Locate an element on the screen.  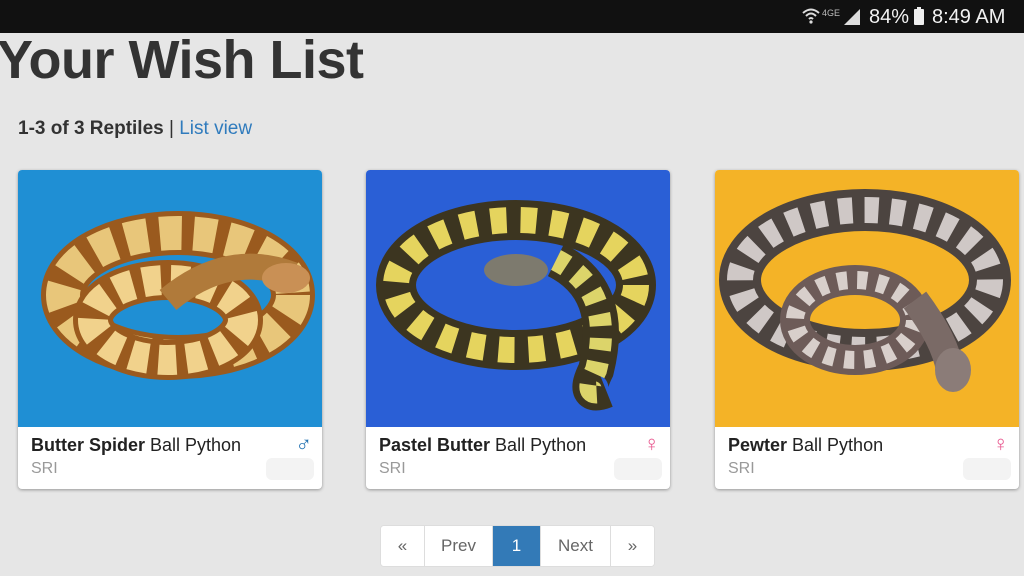
clock: 8:49 AM is located at coordinates (969, 17).